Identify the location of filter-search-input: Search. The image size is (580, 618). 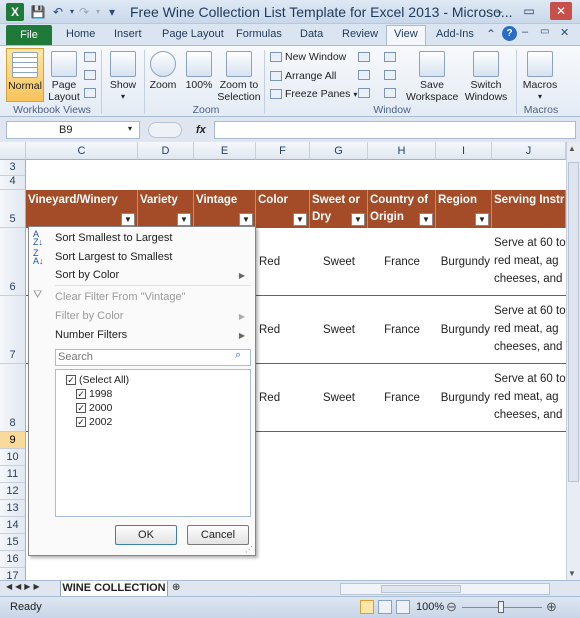
(153, 357).